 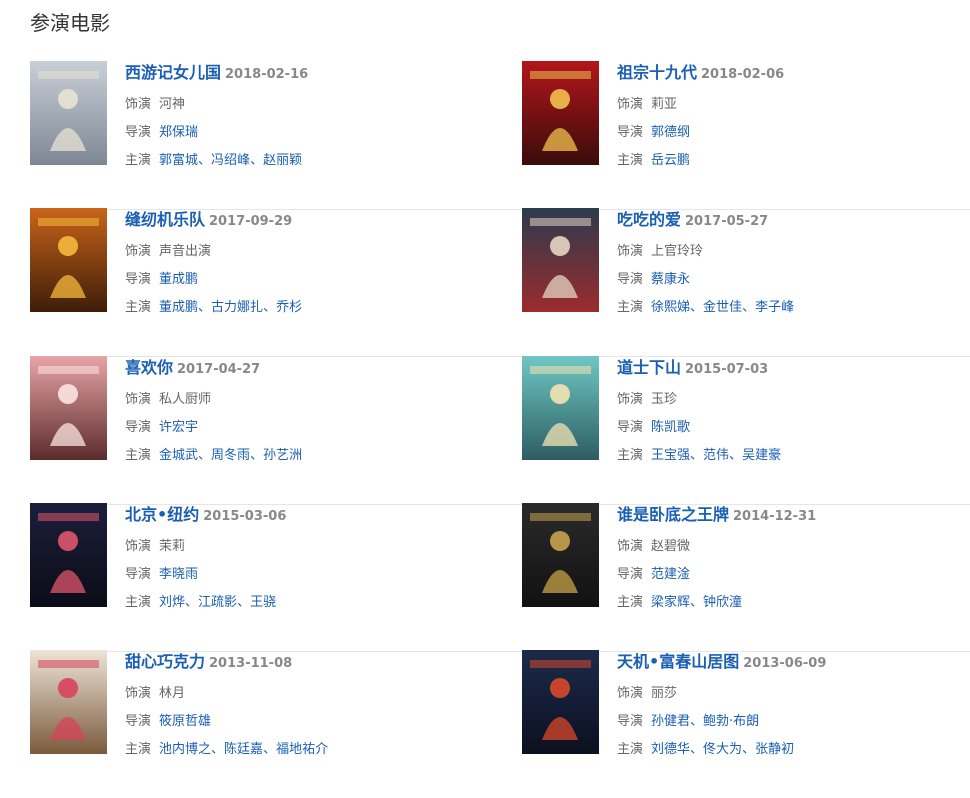 I want to click on starring-line: 主演 梁家辉、钟欣潼, so click(x=787, y=603).